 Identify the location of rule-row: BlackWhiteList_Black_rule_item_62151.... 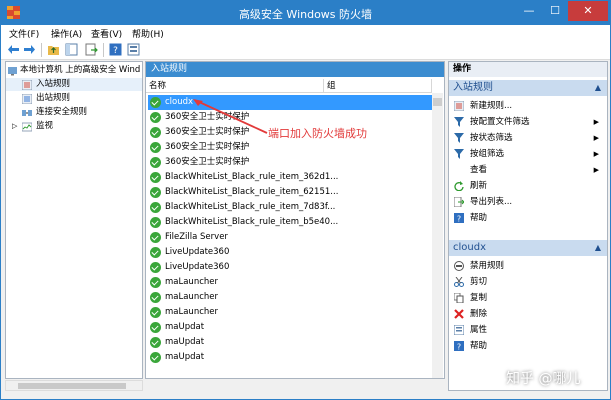
(290, 192).